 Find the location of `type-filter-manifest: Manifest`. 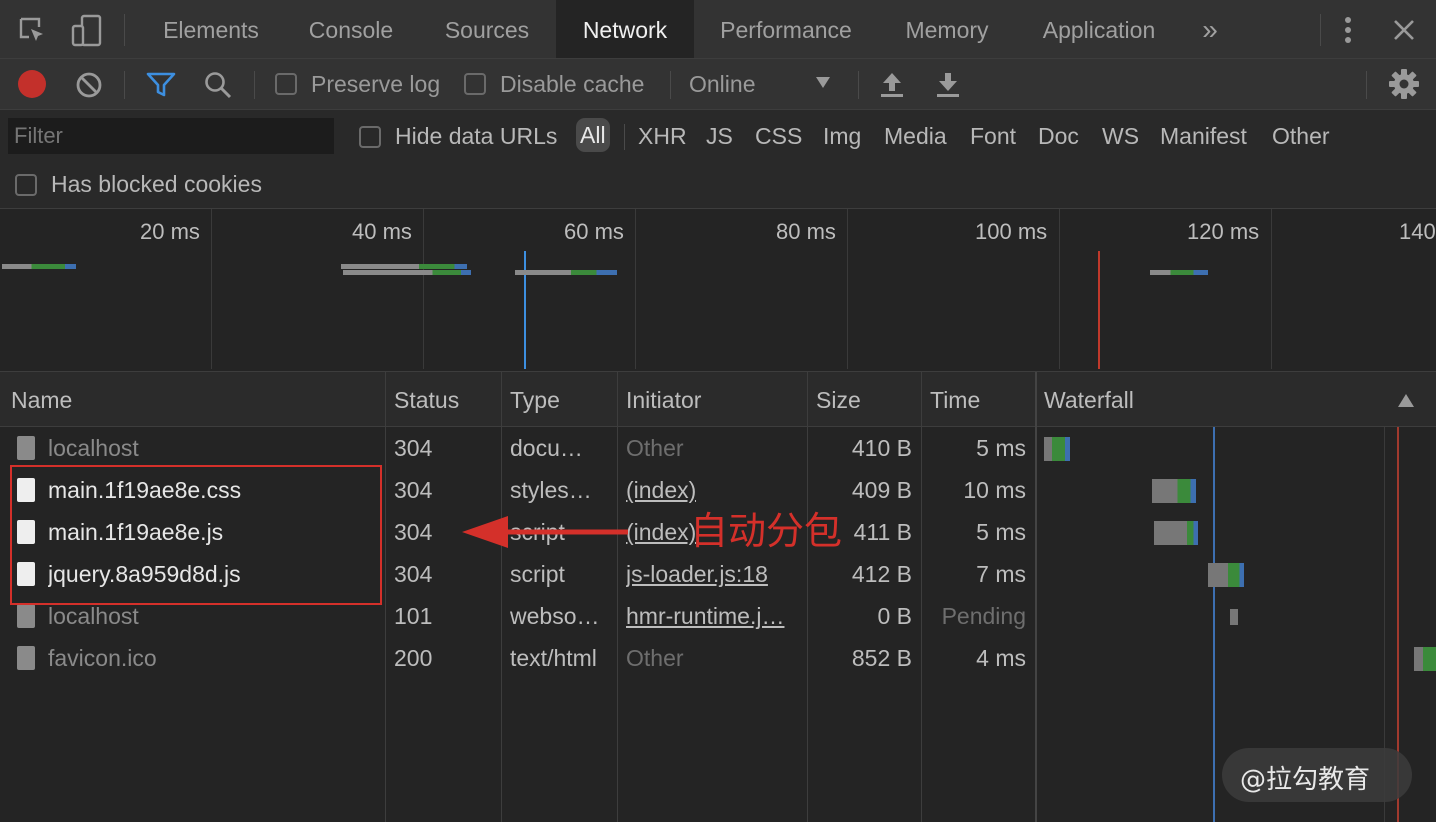

type-filter-manifest: Manifest is located at coordinates (1203, 136).